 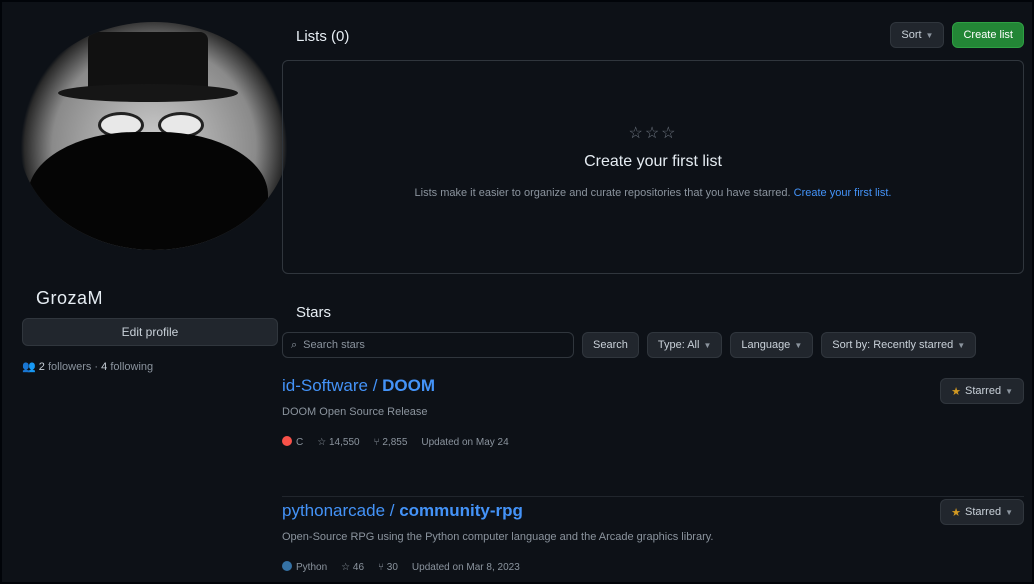 I want to click on forks-count: 2,855, so click(x=395, y=442).